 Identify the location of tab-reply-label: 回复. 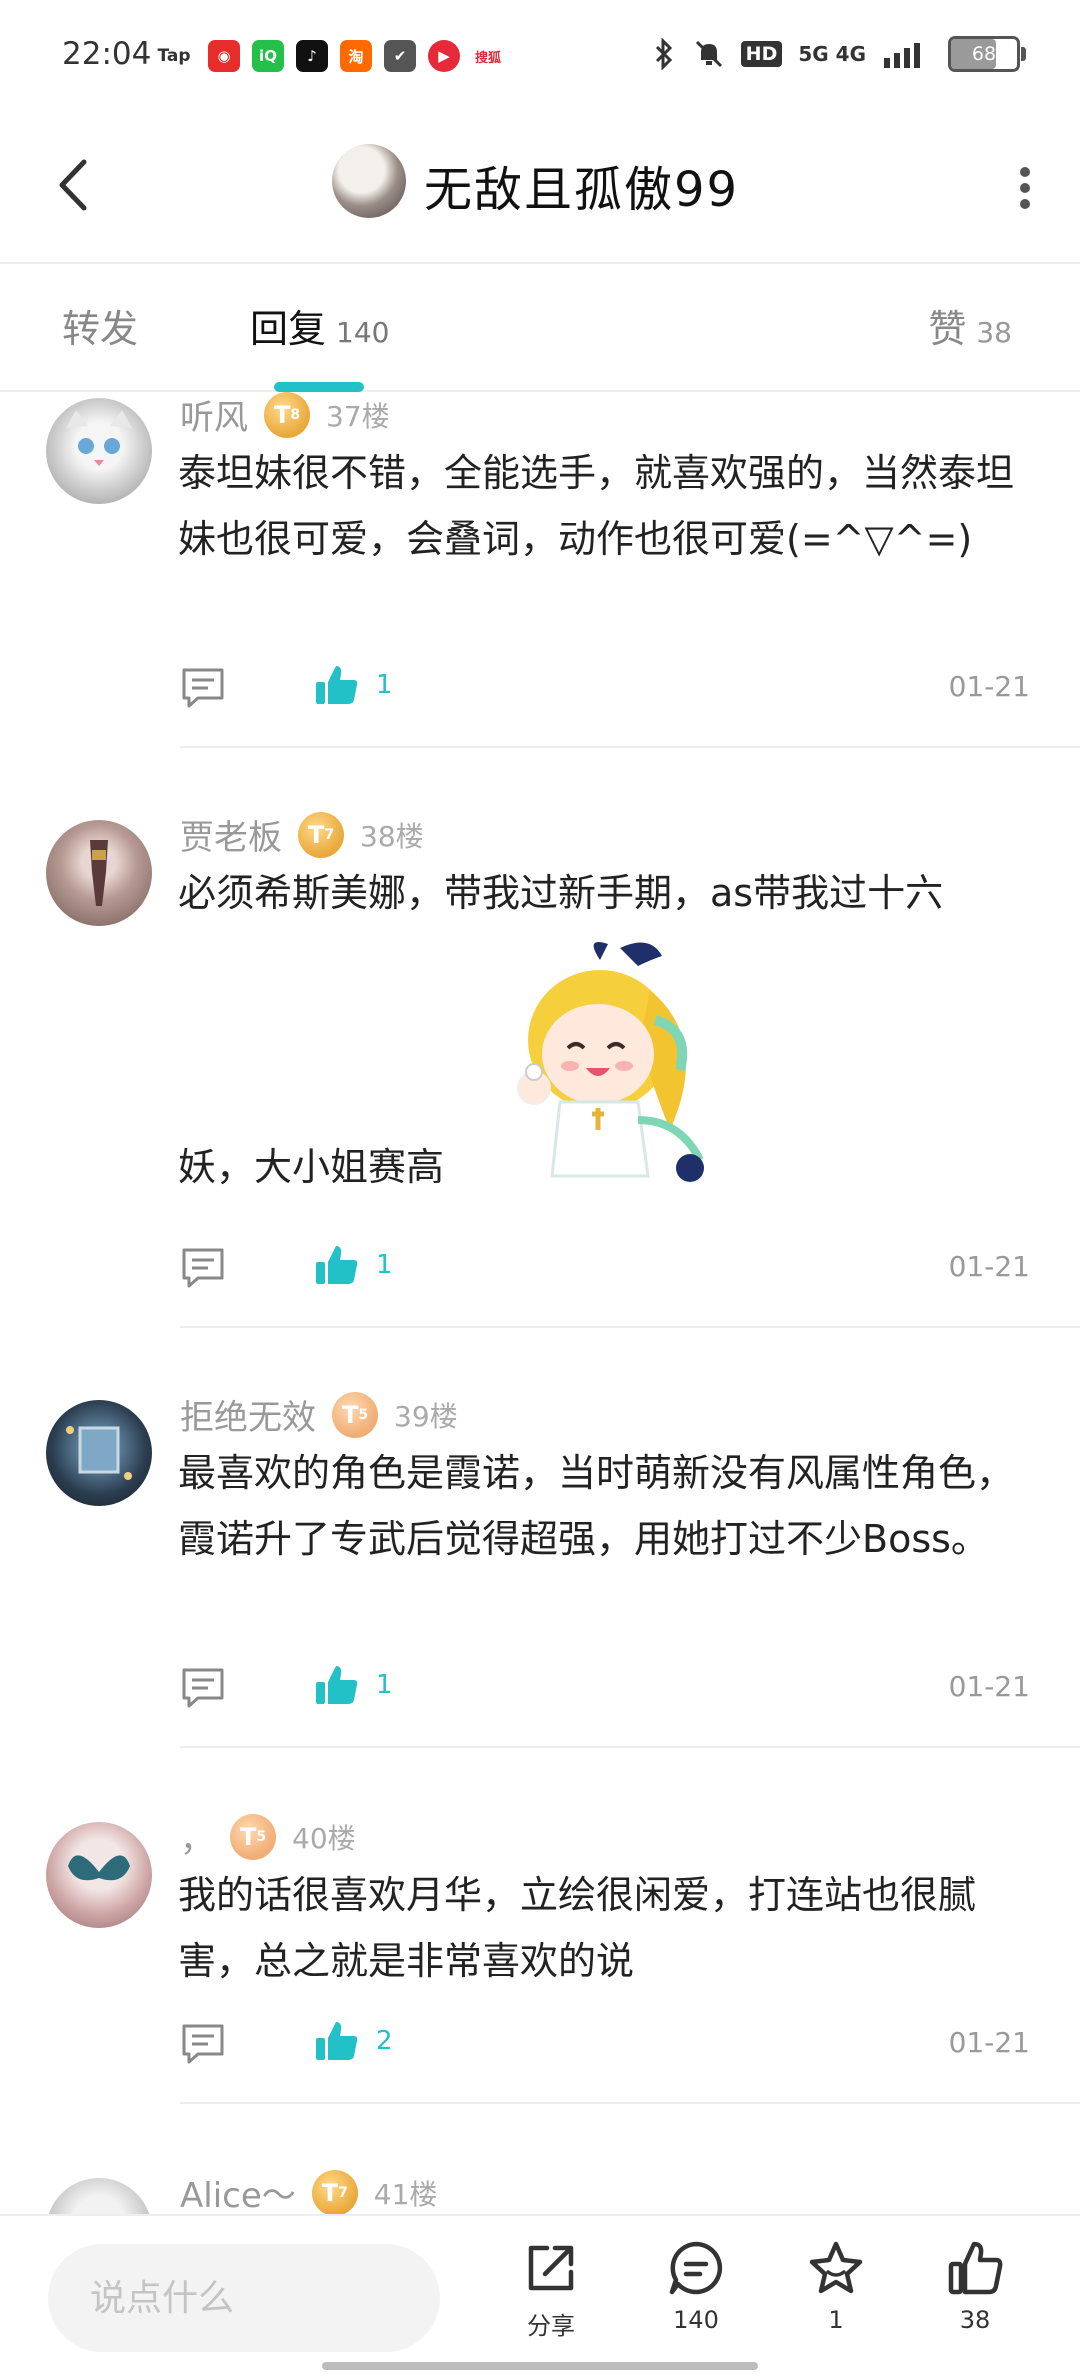
(288, 329).